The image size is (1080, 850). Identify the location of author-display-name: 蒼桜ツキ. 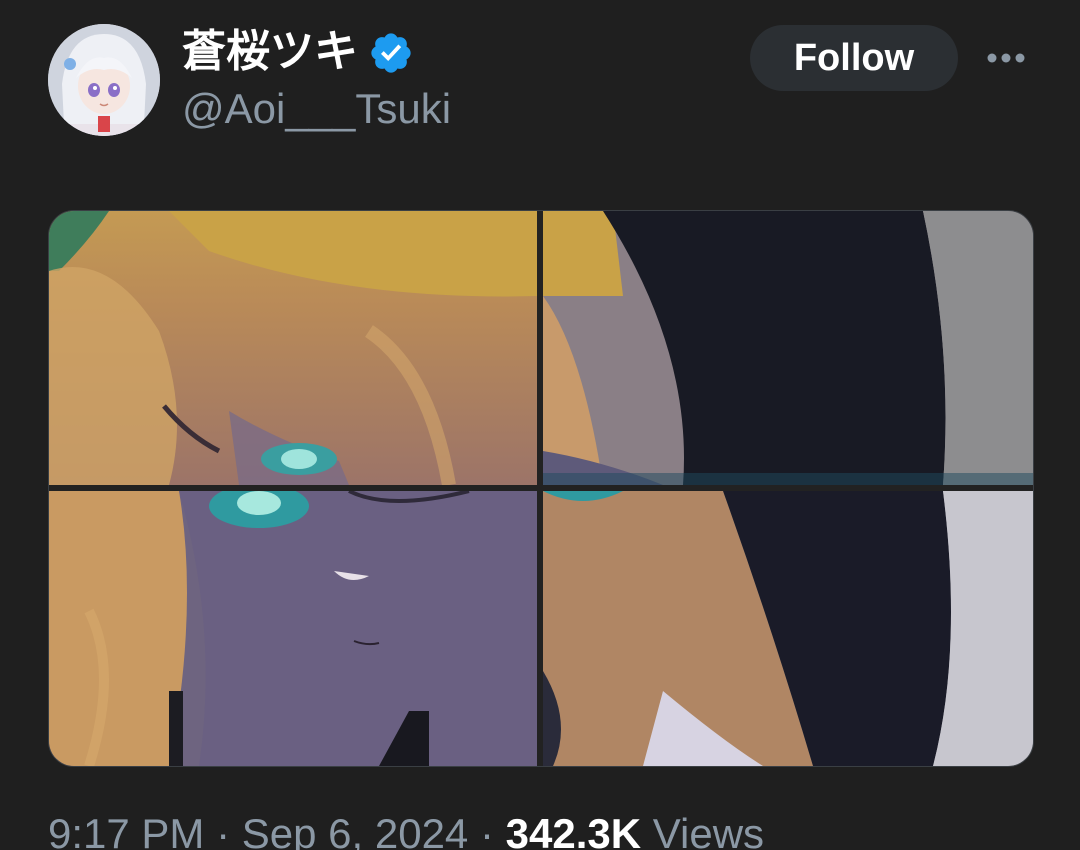
(270, 52).